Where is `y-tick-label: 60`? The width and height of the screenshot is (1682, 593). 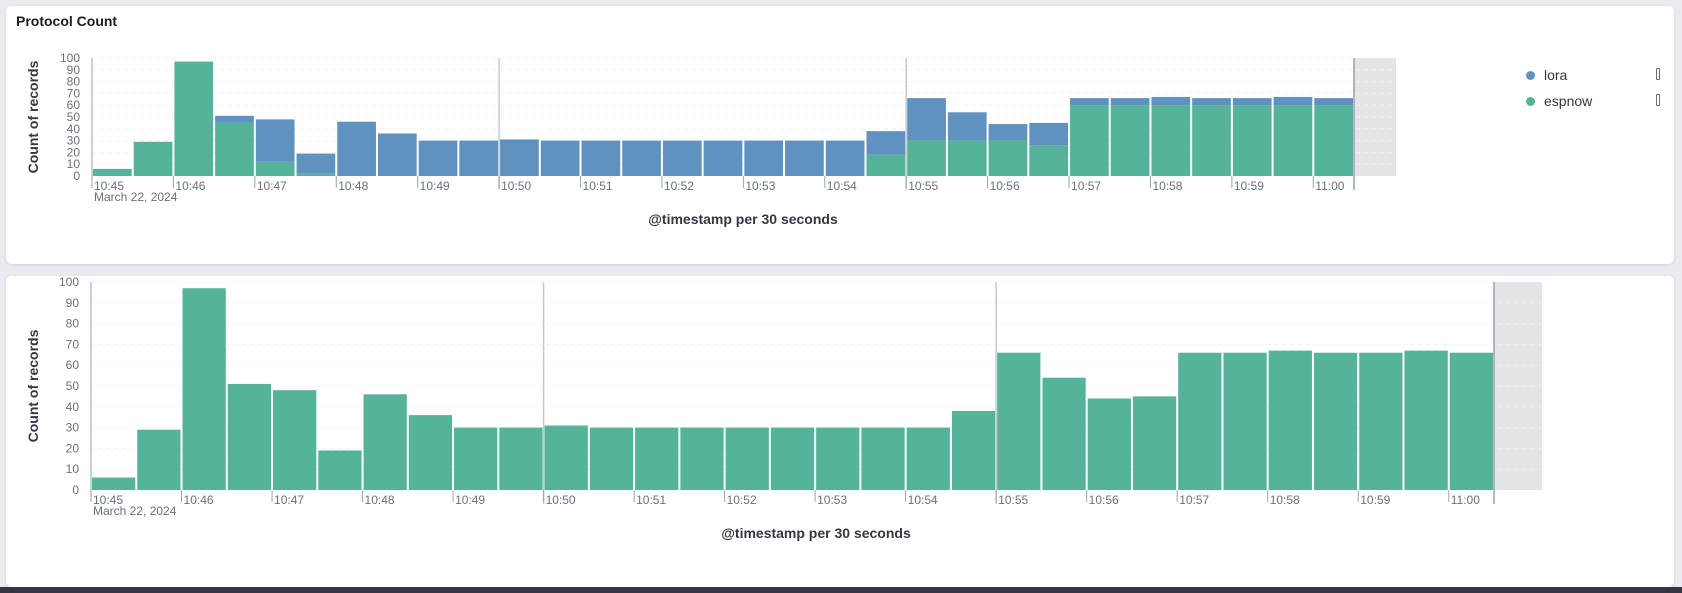 y-tick-label: 60 is located at coordinates (73, 365).